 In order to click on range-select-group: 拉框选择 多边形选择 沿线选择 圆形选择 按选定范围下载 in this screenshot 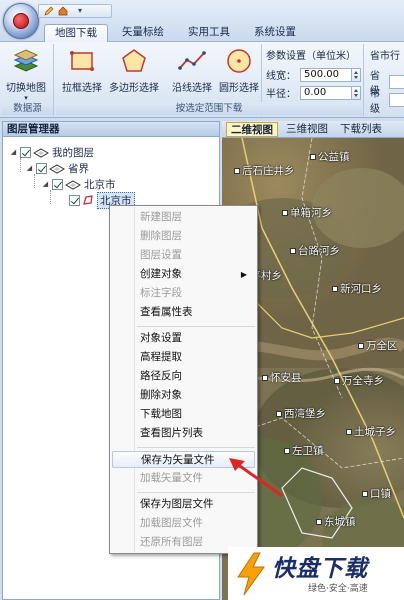, I will do `click(209, 80)`.